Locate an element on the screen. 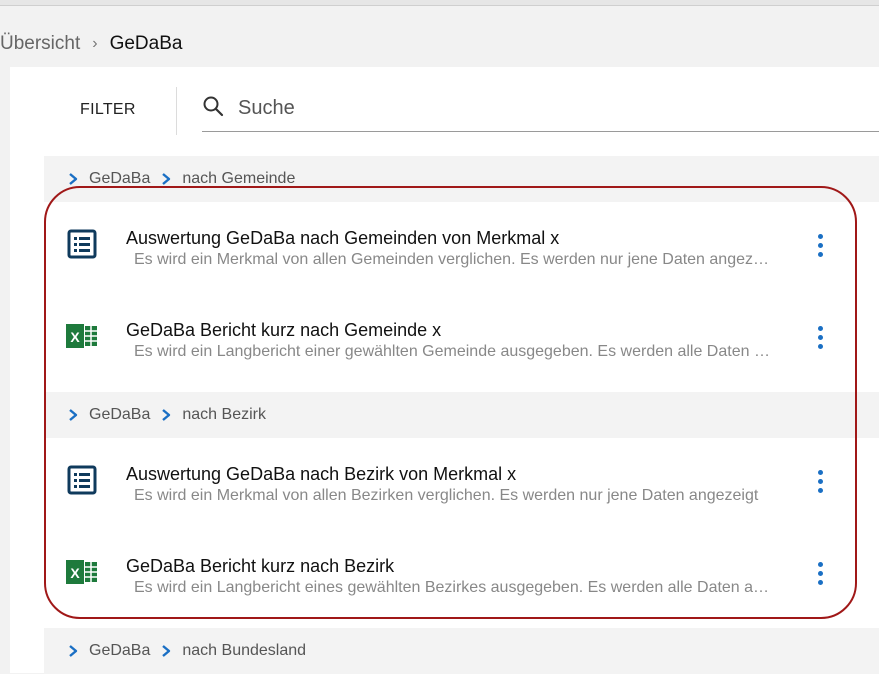 This screenshot has width=879, height=674. group-header-nach-bundesland: GeDaBa nach Bundesland is located at coordinates (461, 651).